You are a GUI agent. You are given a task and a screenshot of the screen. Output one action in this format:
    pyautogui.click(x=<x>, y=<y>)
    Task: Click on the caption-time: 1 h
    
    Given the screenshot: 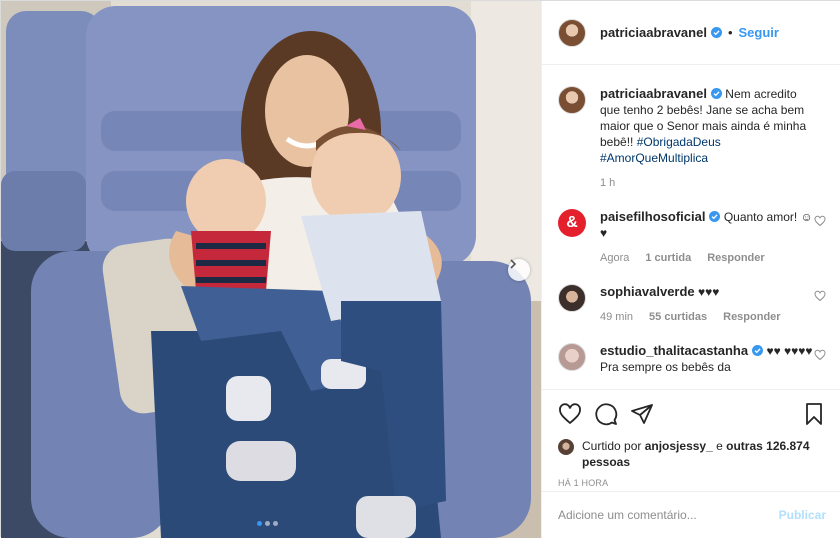 What is the action you would take?
    pyautogui.click(x=607, y=183)
    